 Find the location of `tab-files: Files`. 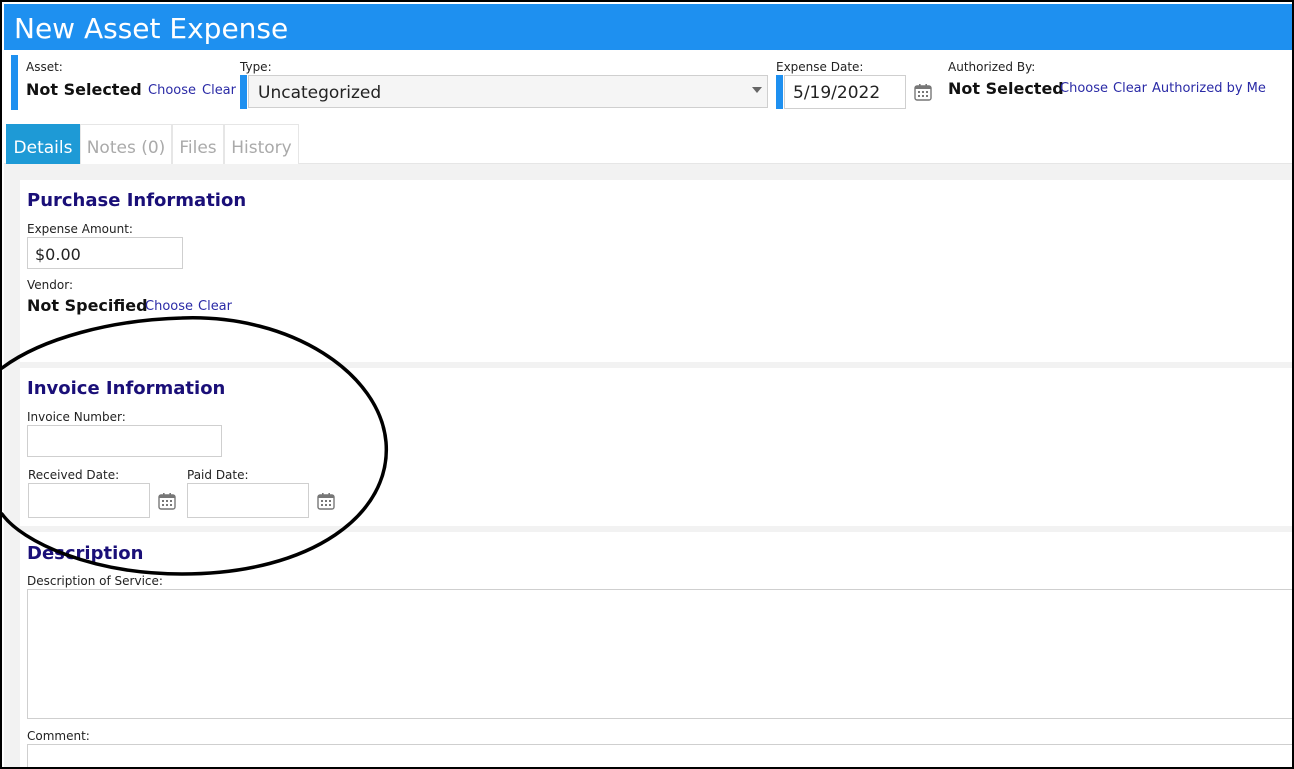

tab-files: Files is located at coordinates (198, 144).